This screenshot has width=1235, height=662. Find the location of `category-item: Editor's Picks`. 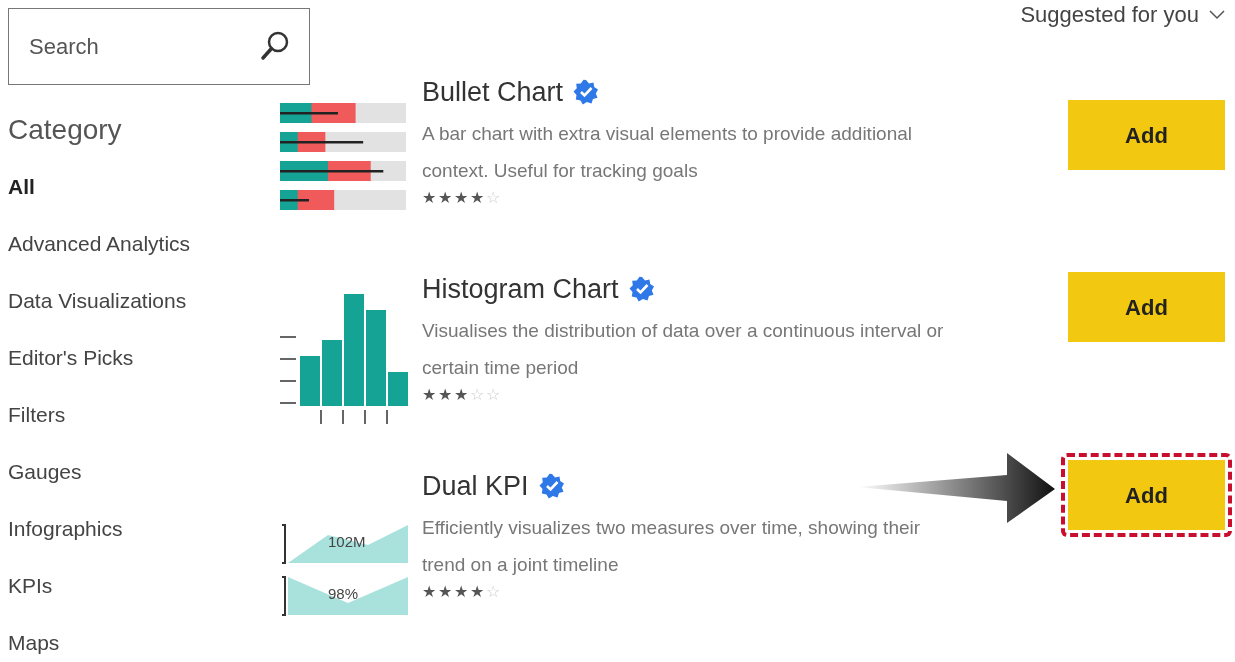

category-item: Editor's Picks is located at coordinates (140, 358).